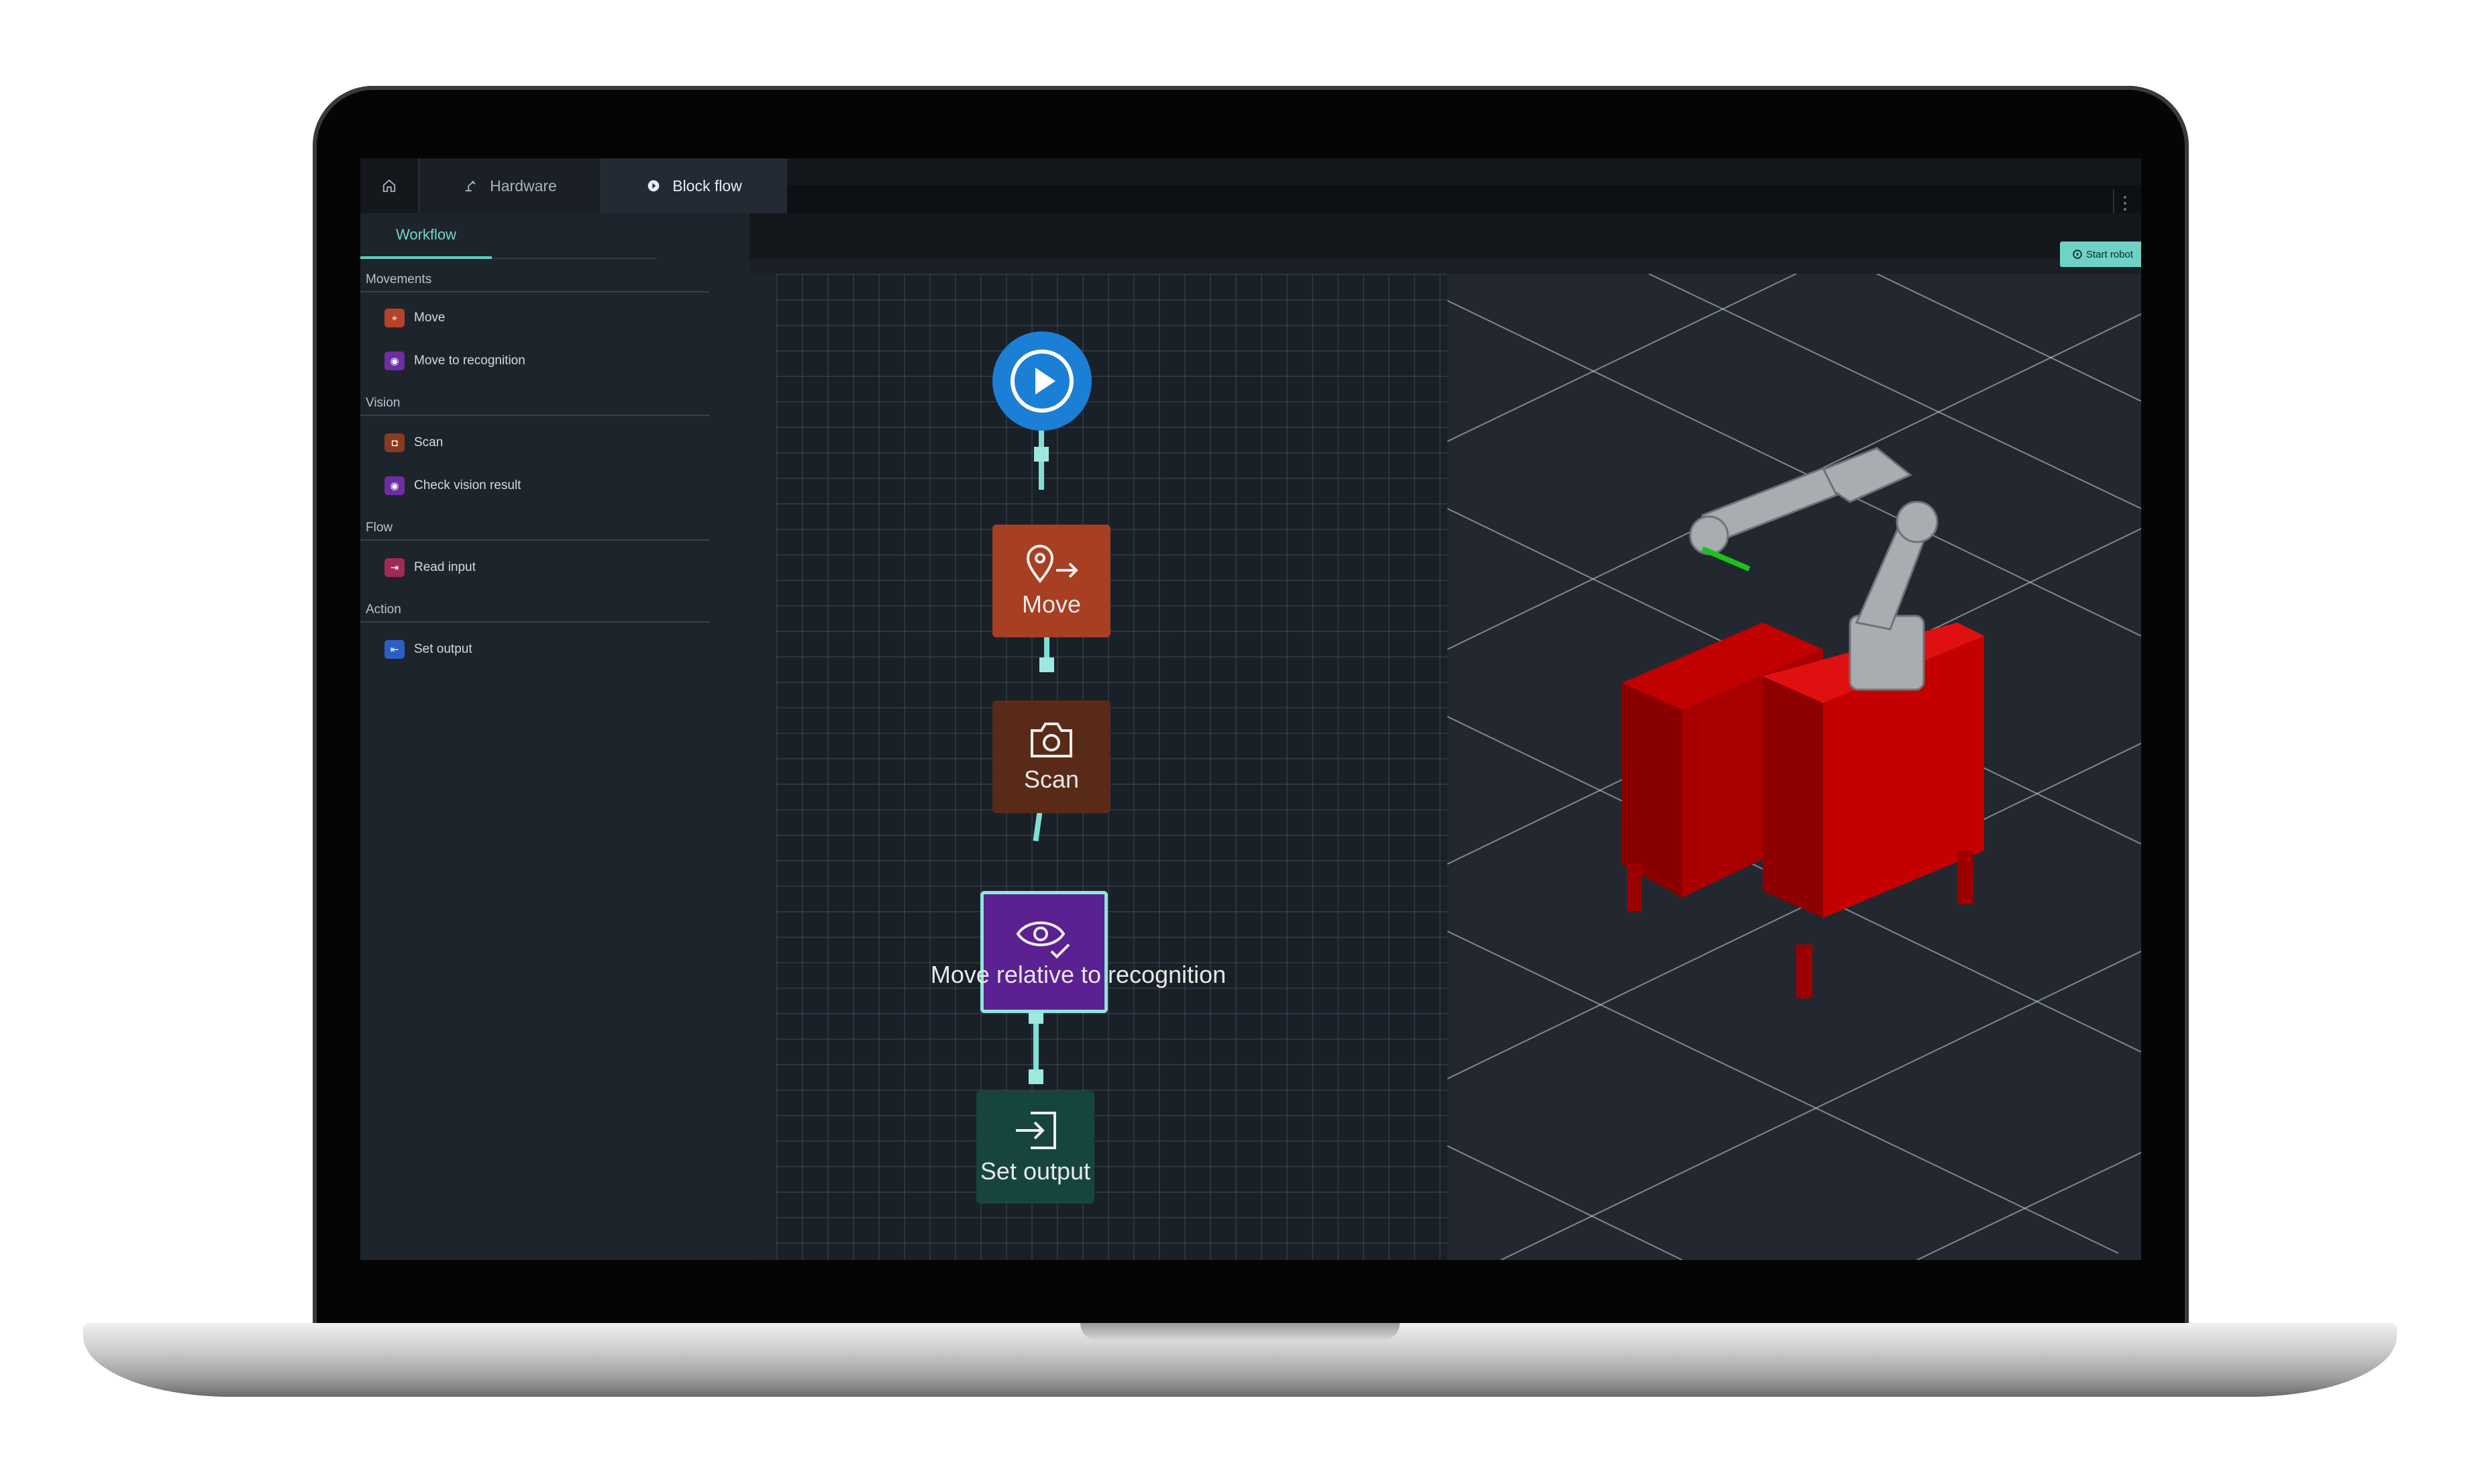 This screenshot has width=2480, height=1484. What do you see at coordinates (1240, 1331) in the screenshot?
I see `laptop-notch` at bounding box center [1240, 1331].